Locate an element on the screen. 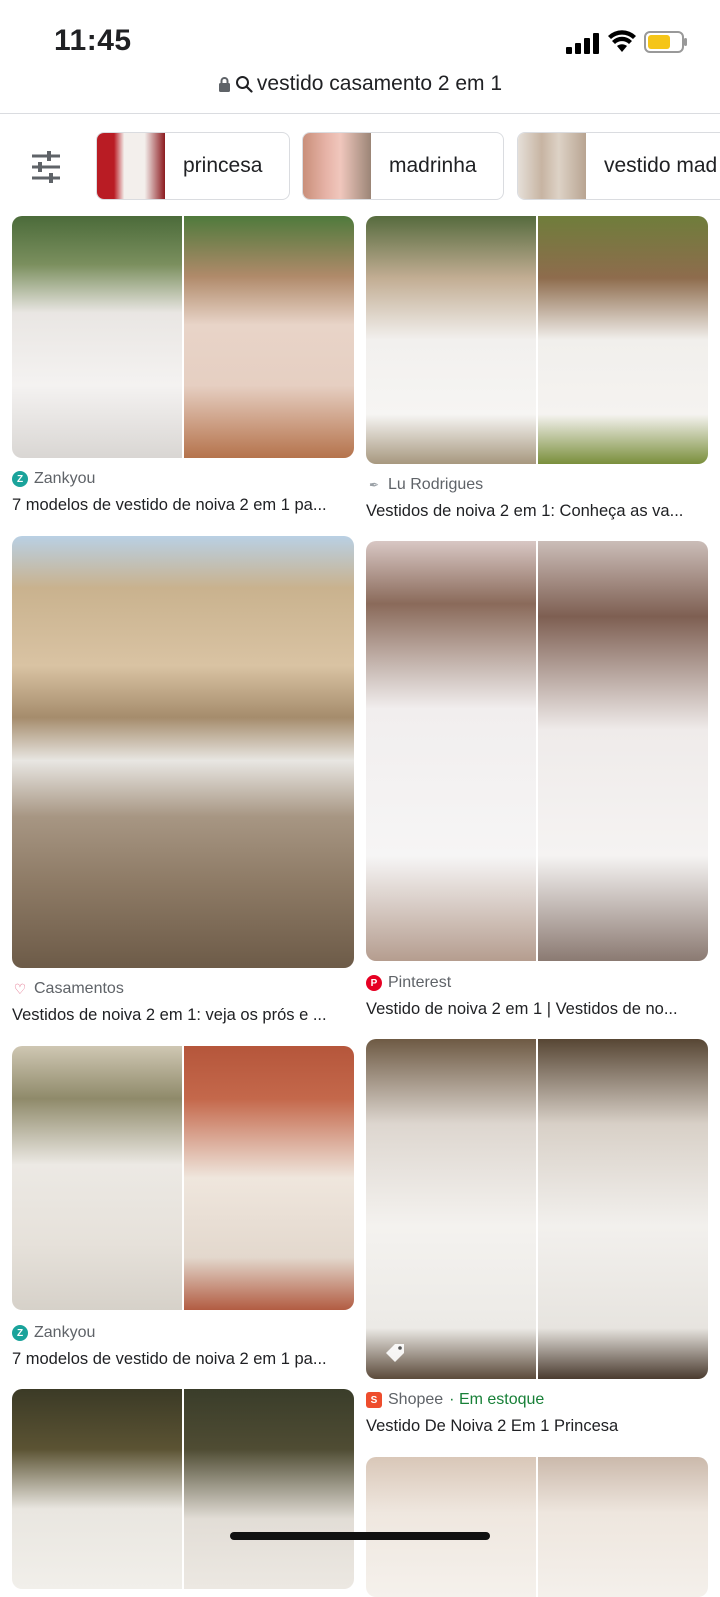 Image resolution: width=720 pixels, height=1597 pixels. source-name: Shopee is located at coordinates (416, 1399).